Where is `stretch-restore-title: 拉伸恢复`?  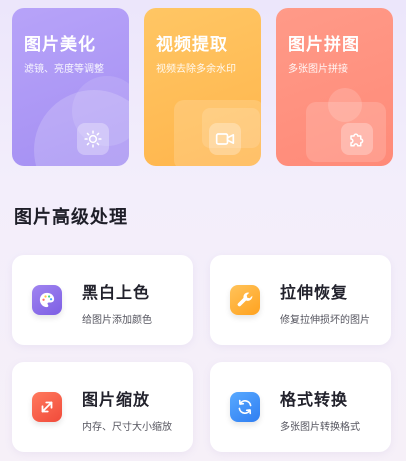
stretch-restore-title: 拉伸恢复 is located at coordinates (314, 292).